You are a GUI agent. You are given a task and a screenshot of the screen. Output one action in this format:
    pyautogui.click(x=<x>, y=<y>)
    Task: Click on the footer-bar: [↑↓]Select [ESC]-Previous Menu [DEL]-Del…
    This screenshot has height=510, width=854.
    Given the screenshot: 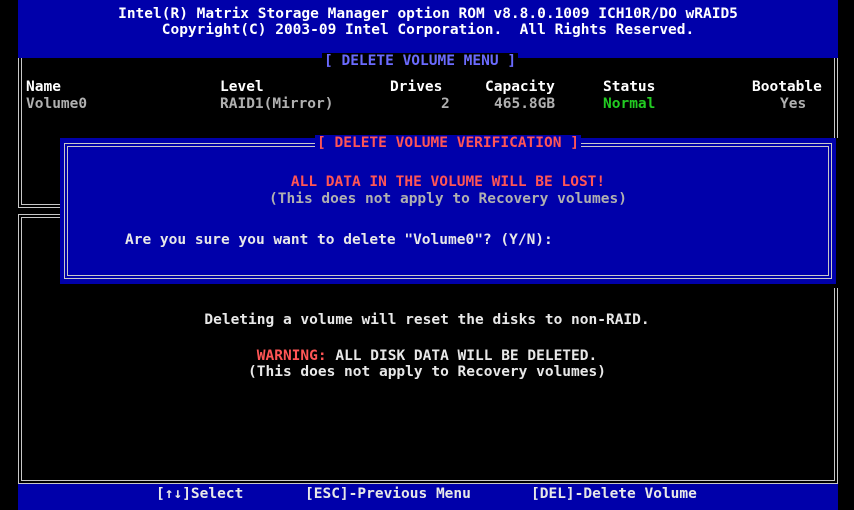 What is the action you would take?
    pyautogui.click(x=428, y=497)
    